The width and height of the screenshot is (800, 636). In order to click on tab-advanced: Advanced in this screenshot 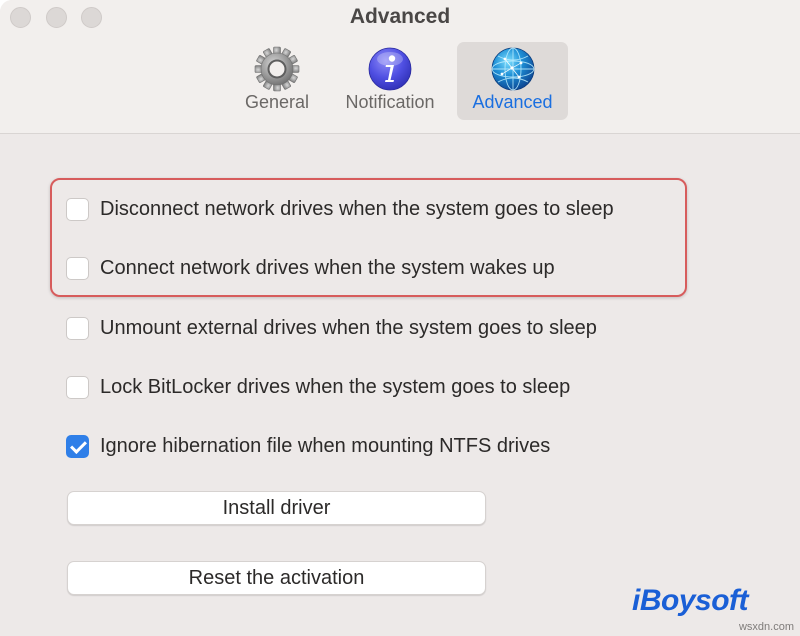, I will do `click(512, 81)`.